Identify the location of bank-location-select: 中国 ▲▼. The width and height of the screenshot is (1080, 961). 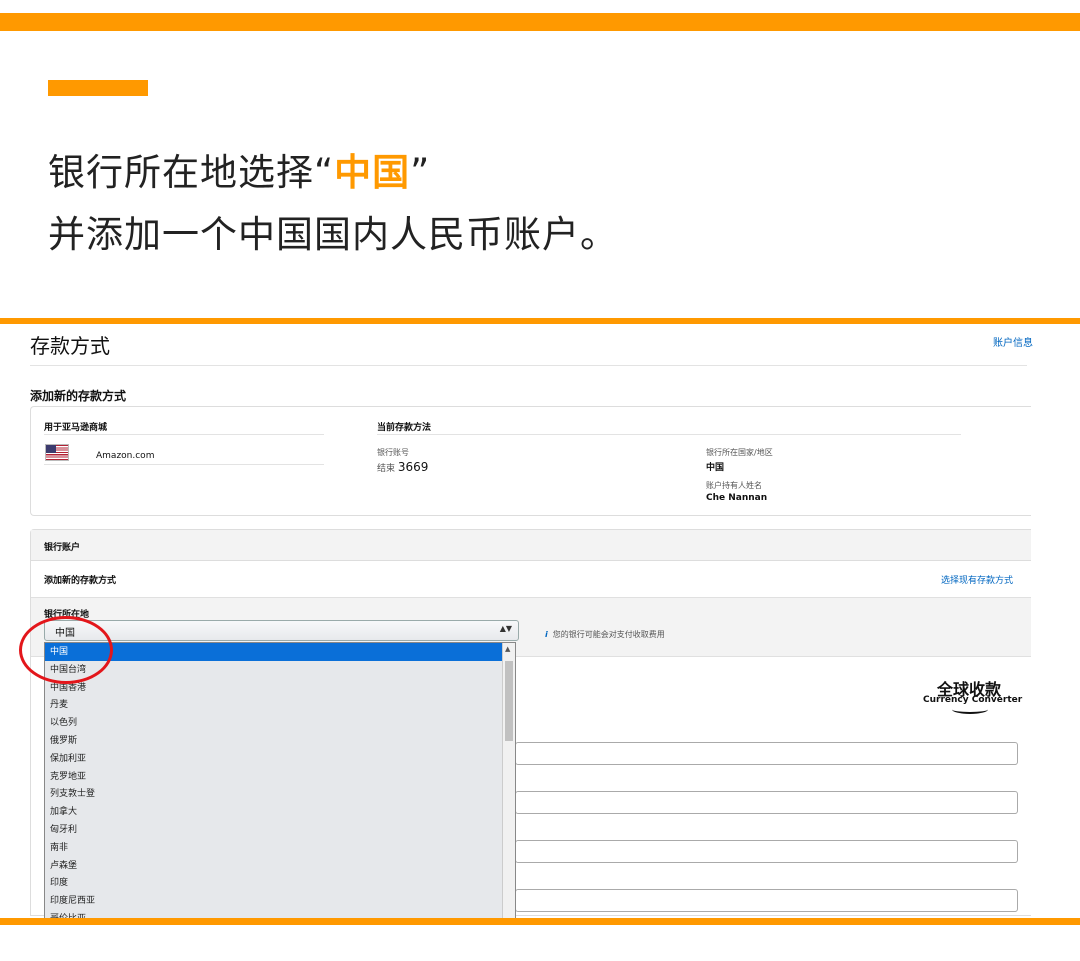
(281, 630).